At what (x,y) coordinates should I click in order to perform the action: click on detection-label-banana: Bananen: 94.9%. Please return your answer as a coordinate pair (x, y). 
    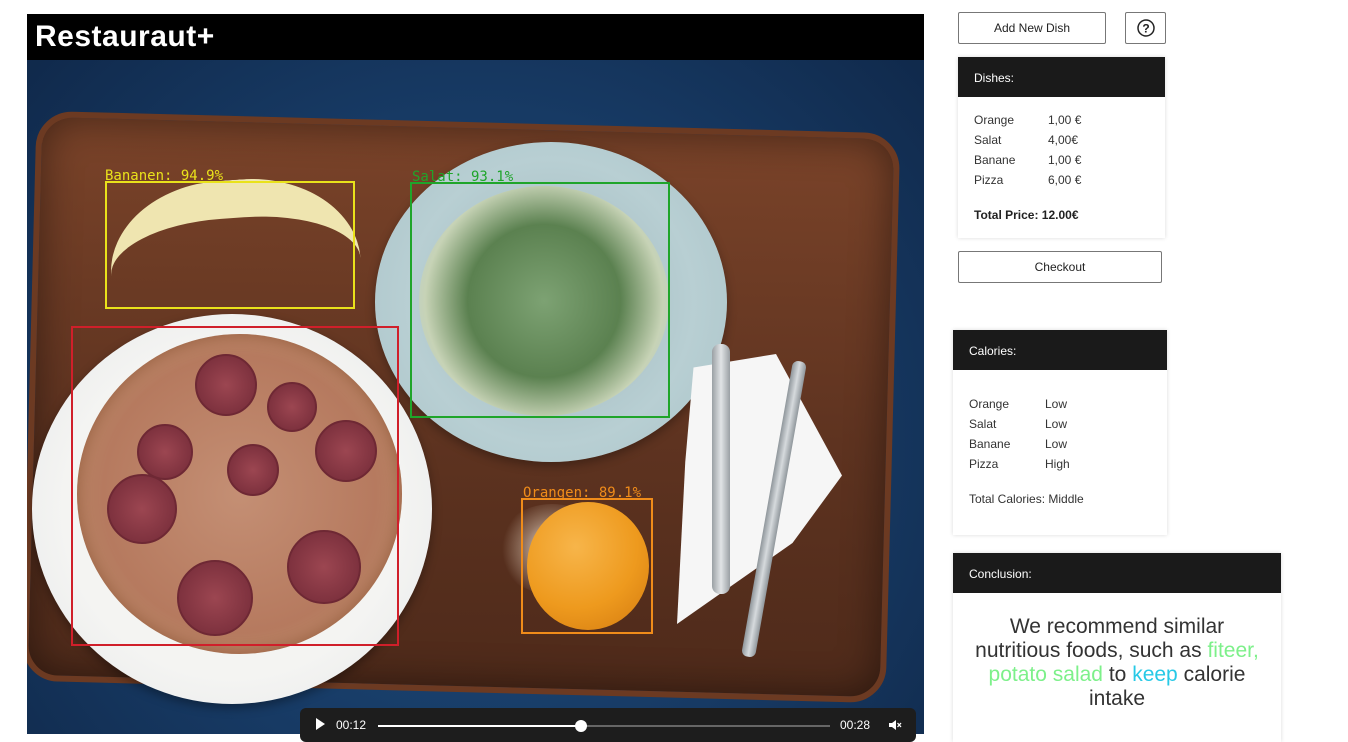
    Looking at the image, I should click on (164, 176).